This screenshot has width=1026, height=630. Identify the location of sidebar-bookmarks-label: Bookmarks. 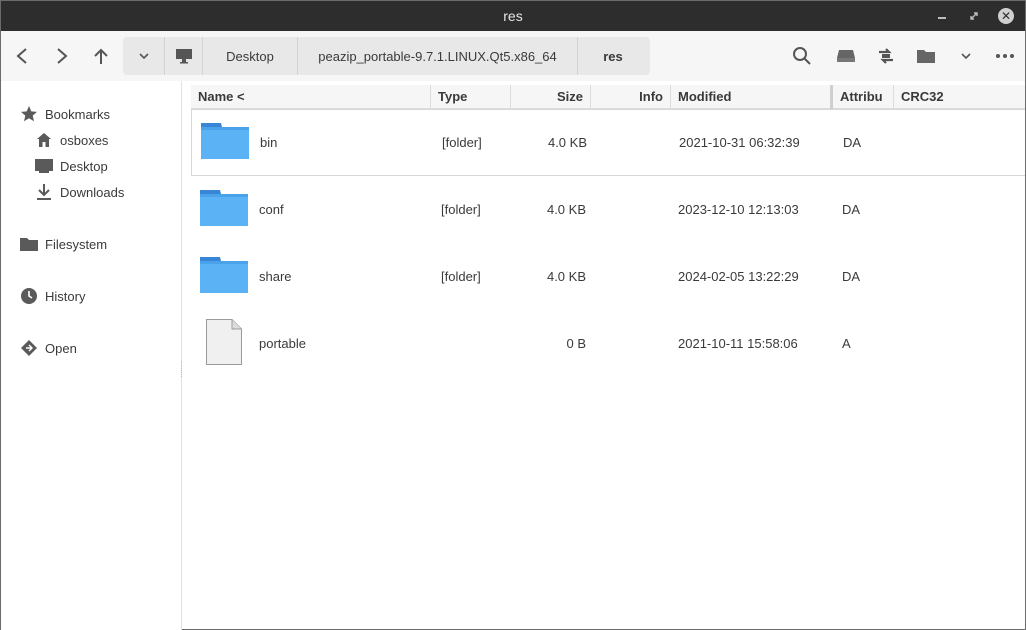
(78, 114).